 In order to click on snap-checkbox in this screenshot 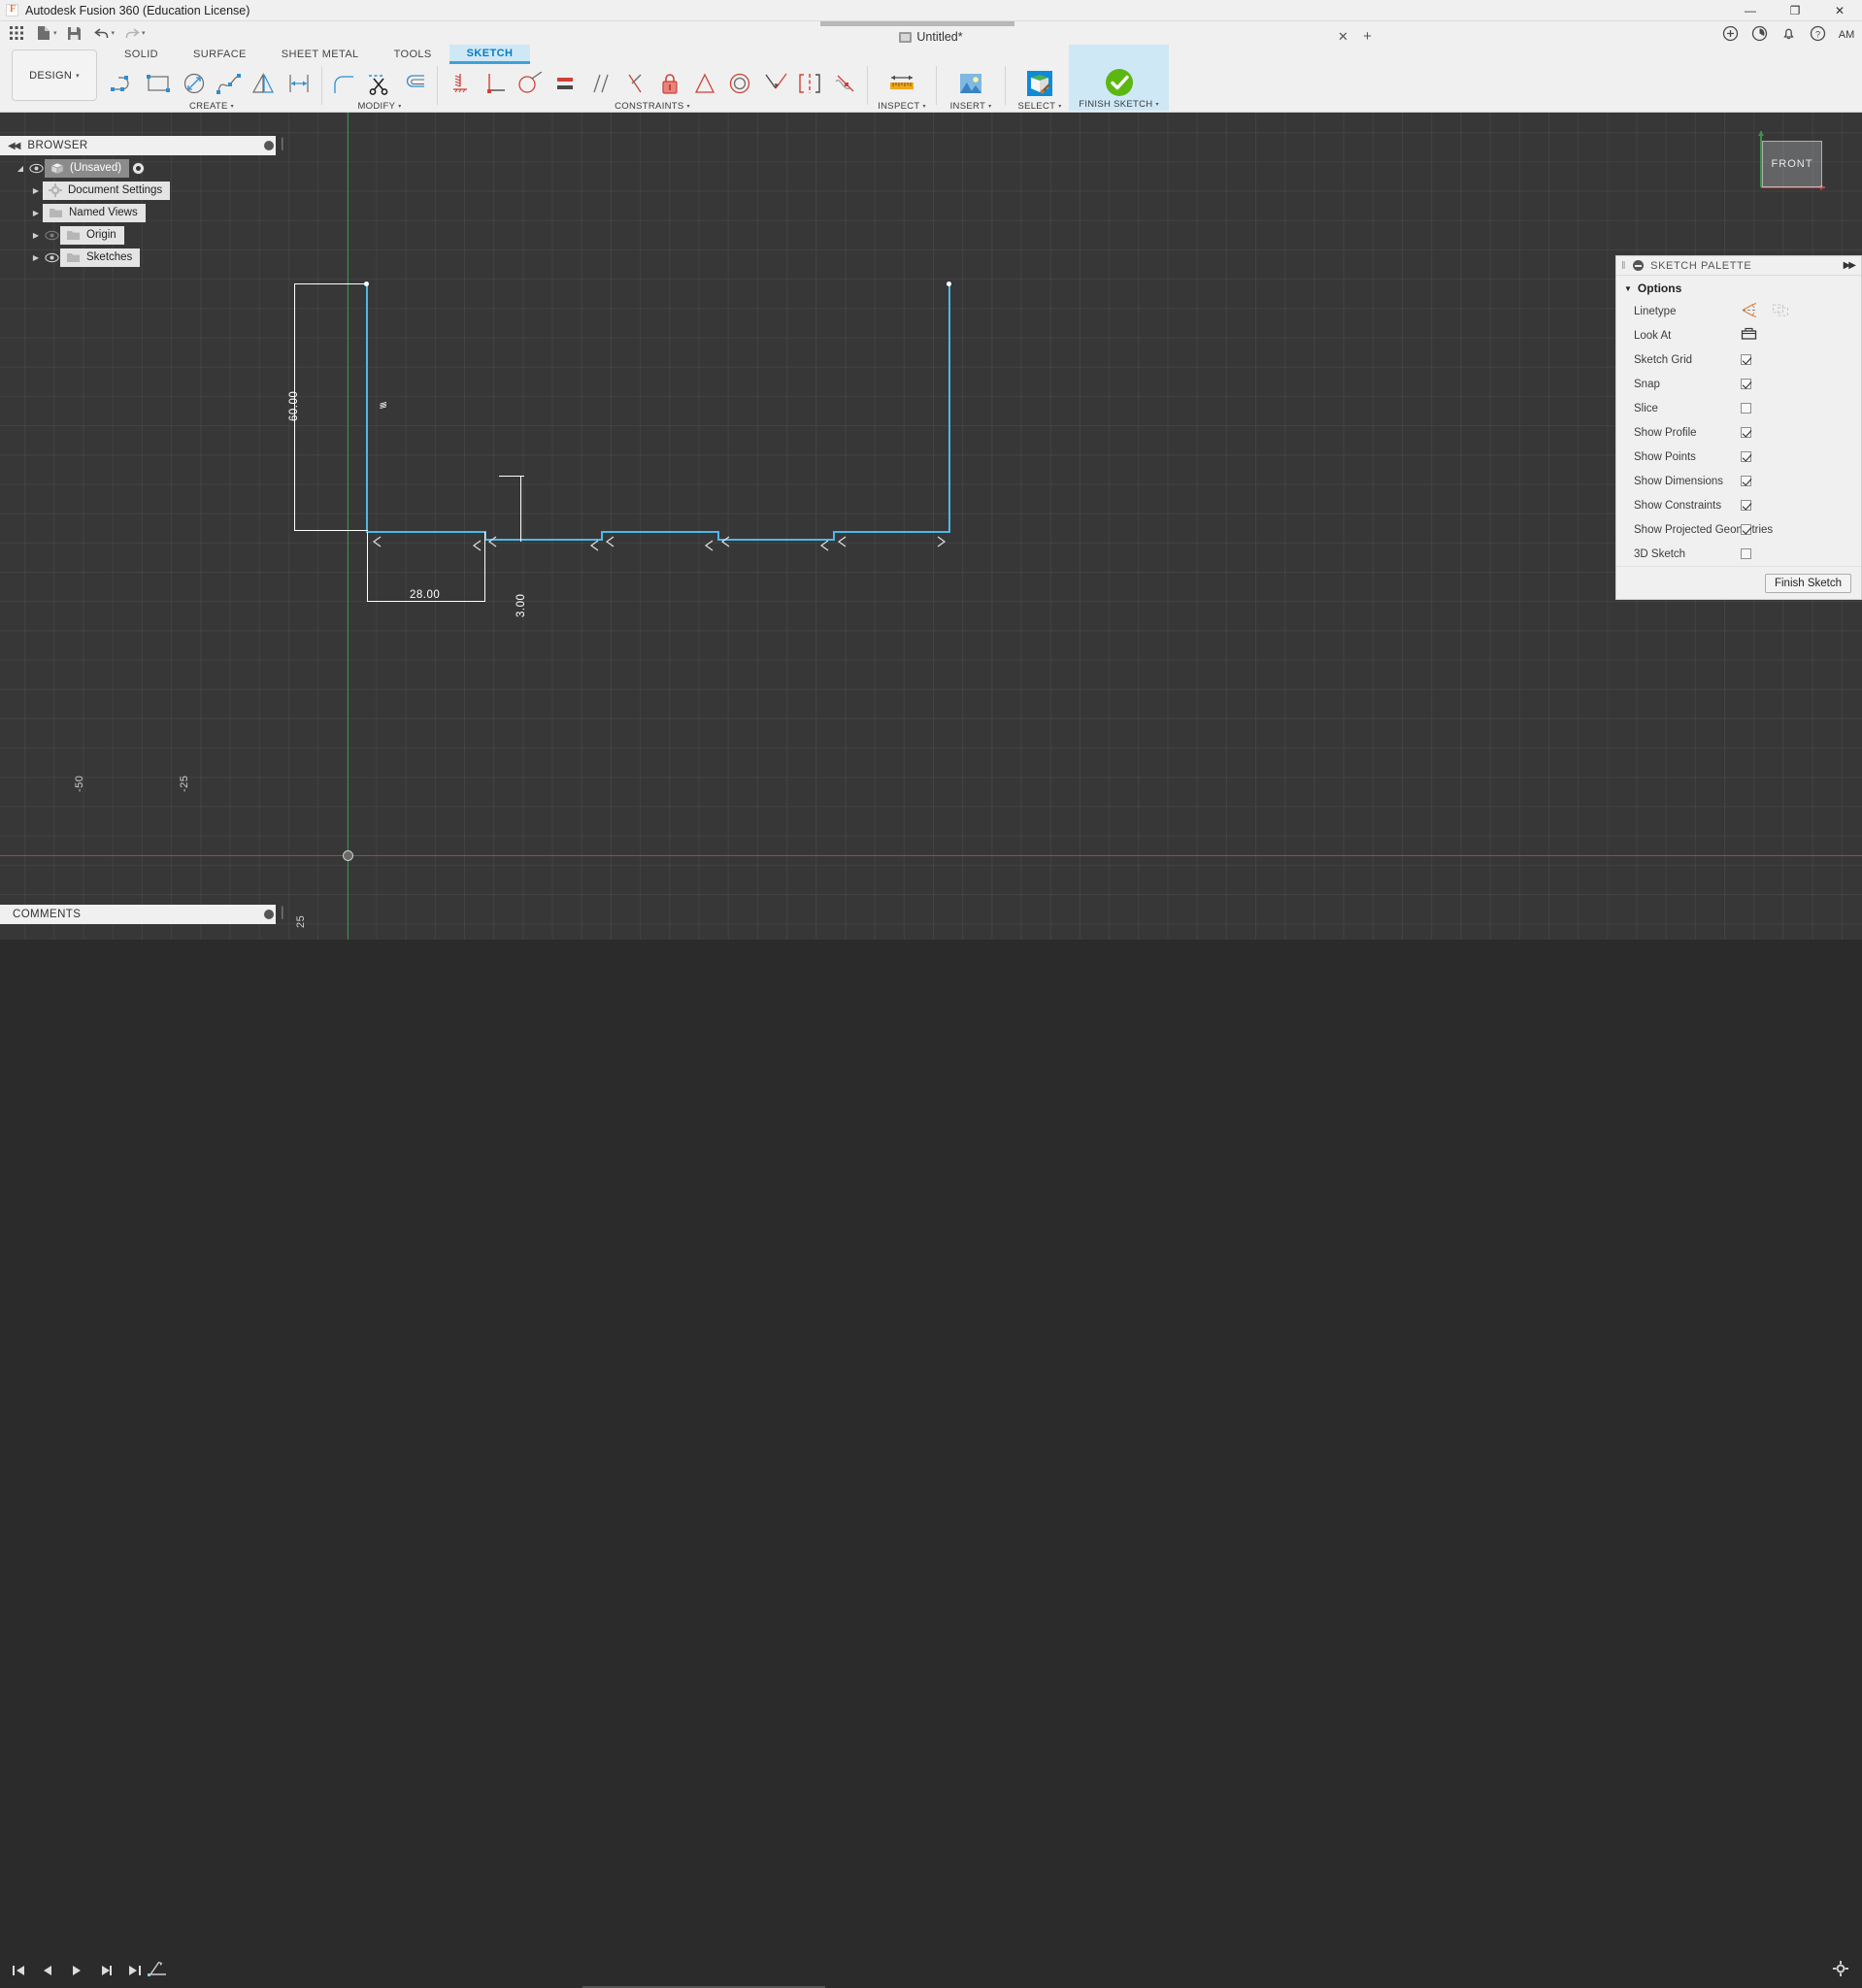, I will do `click(1746, 384)`.